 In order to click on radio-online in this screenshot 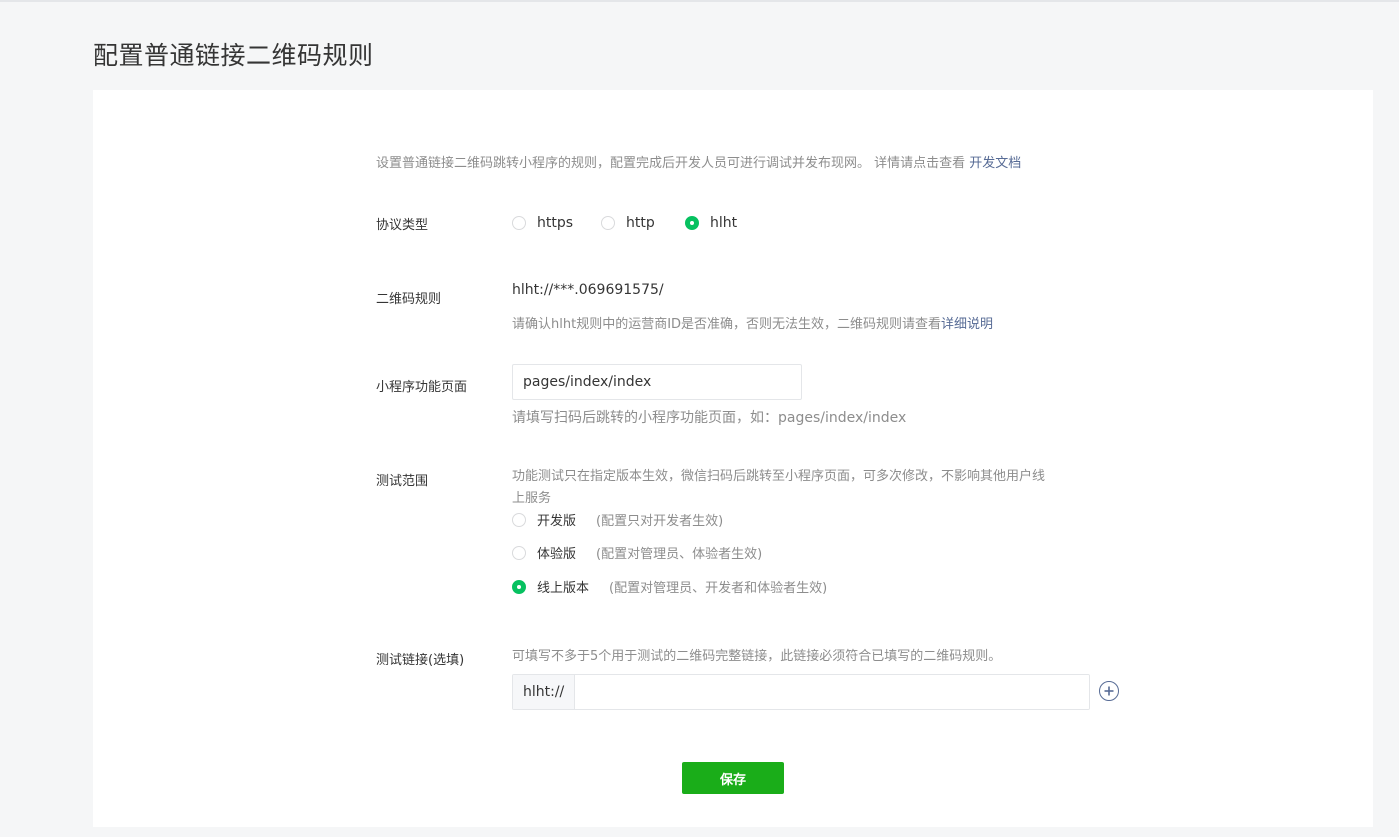, I will do `click(519, 586)`.